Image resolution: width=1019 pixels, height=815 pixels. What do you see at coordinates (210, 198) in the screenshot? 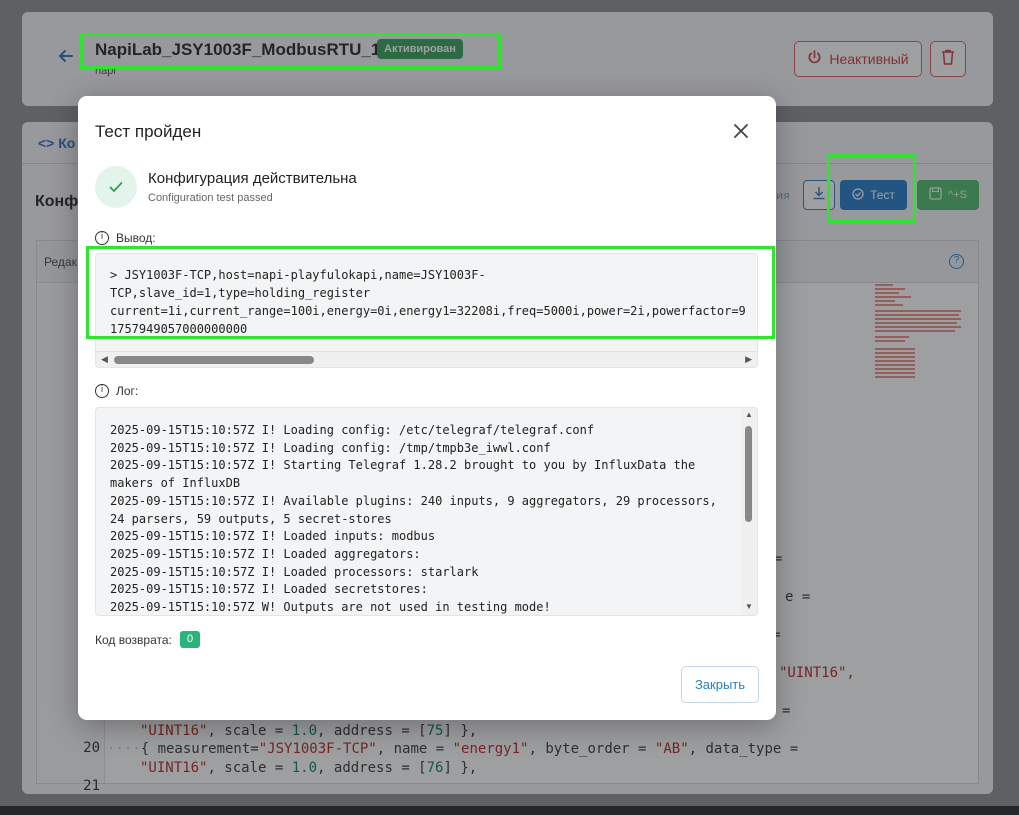
I see `success-subtitle: Configuration test passed` at bounding box center [210, 198].